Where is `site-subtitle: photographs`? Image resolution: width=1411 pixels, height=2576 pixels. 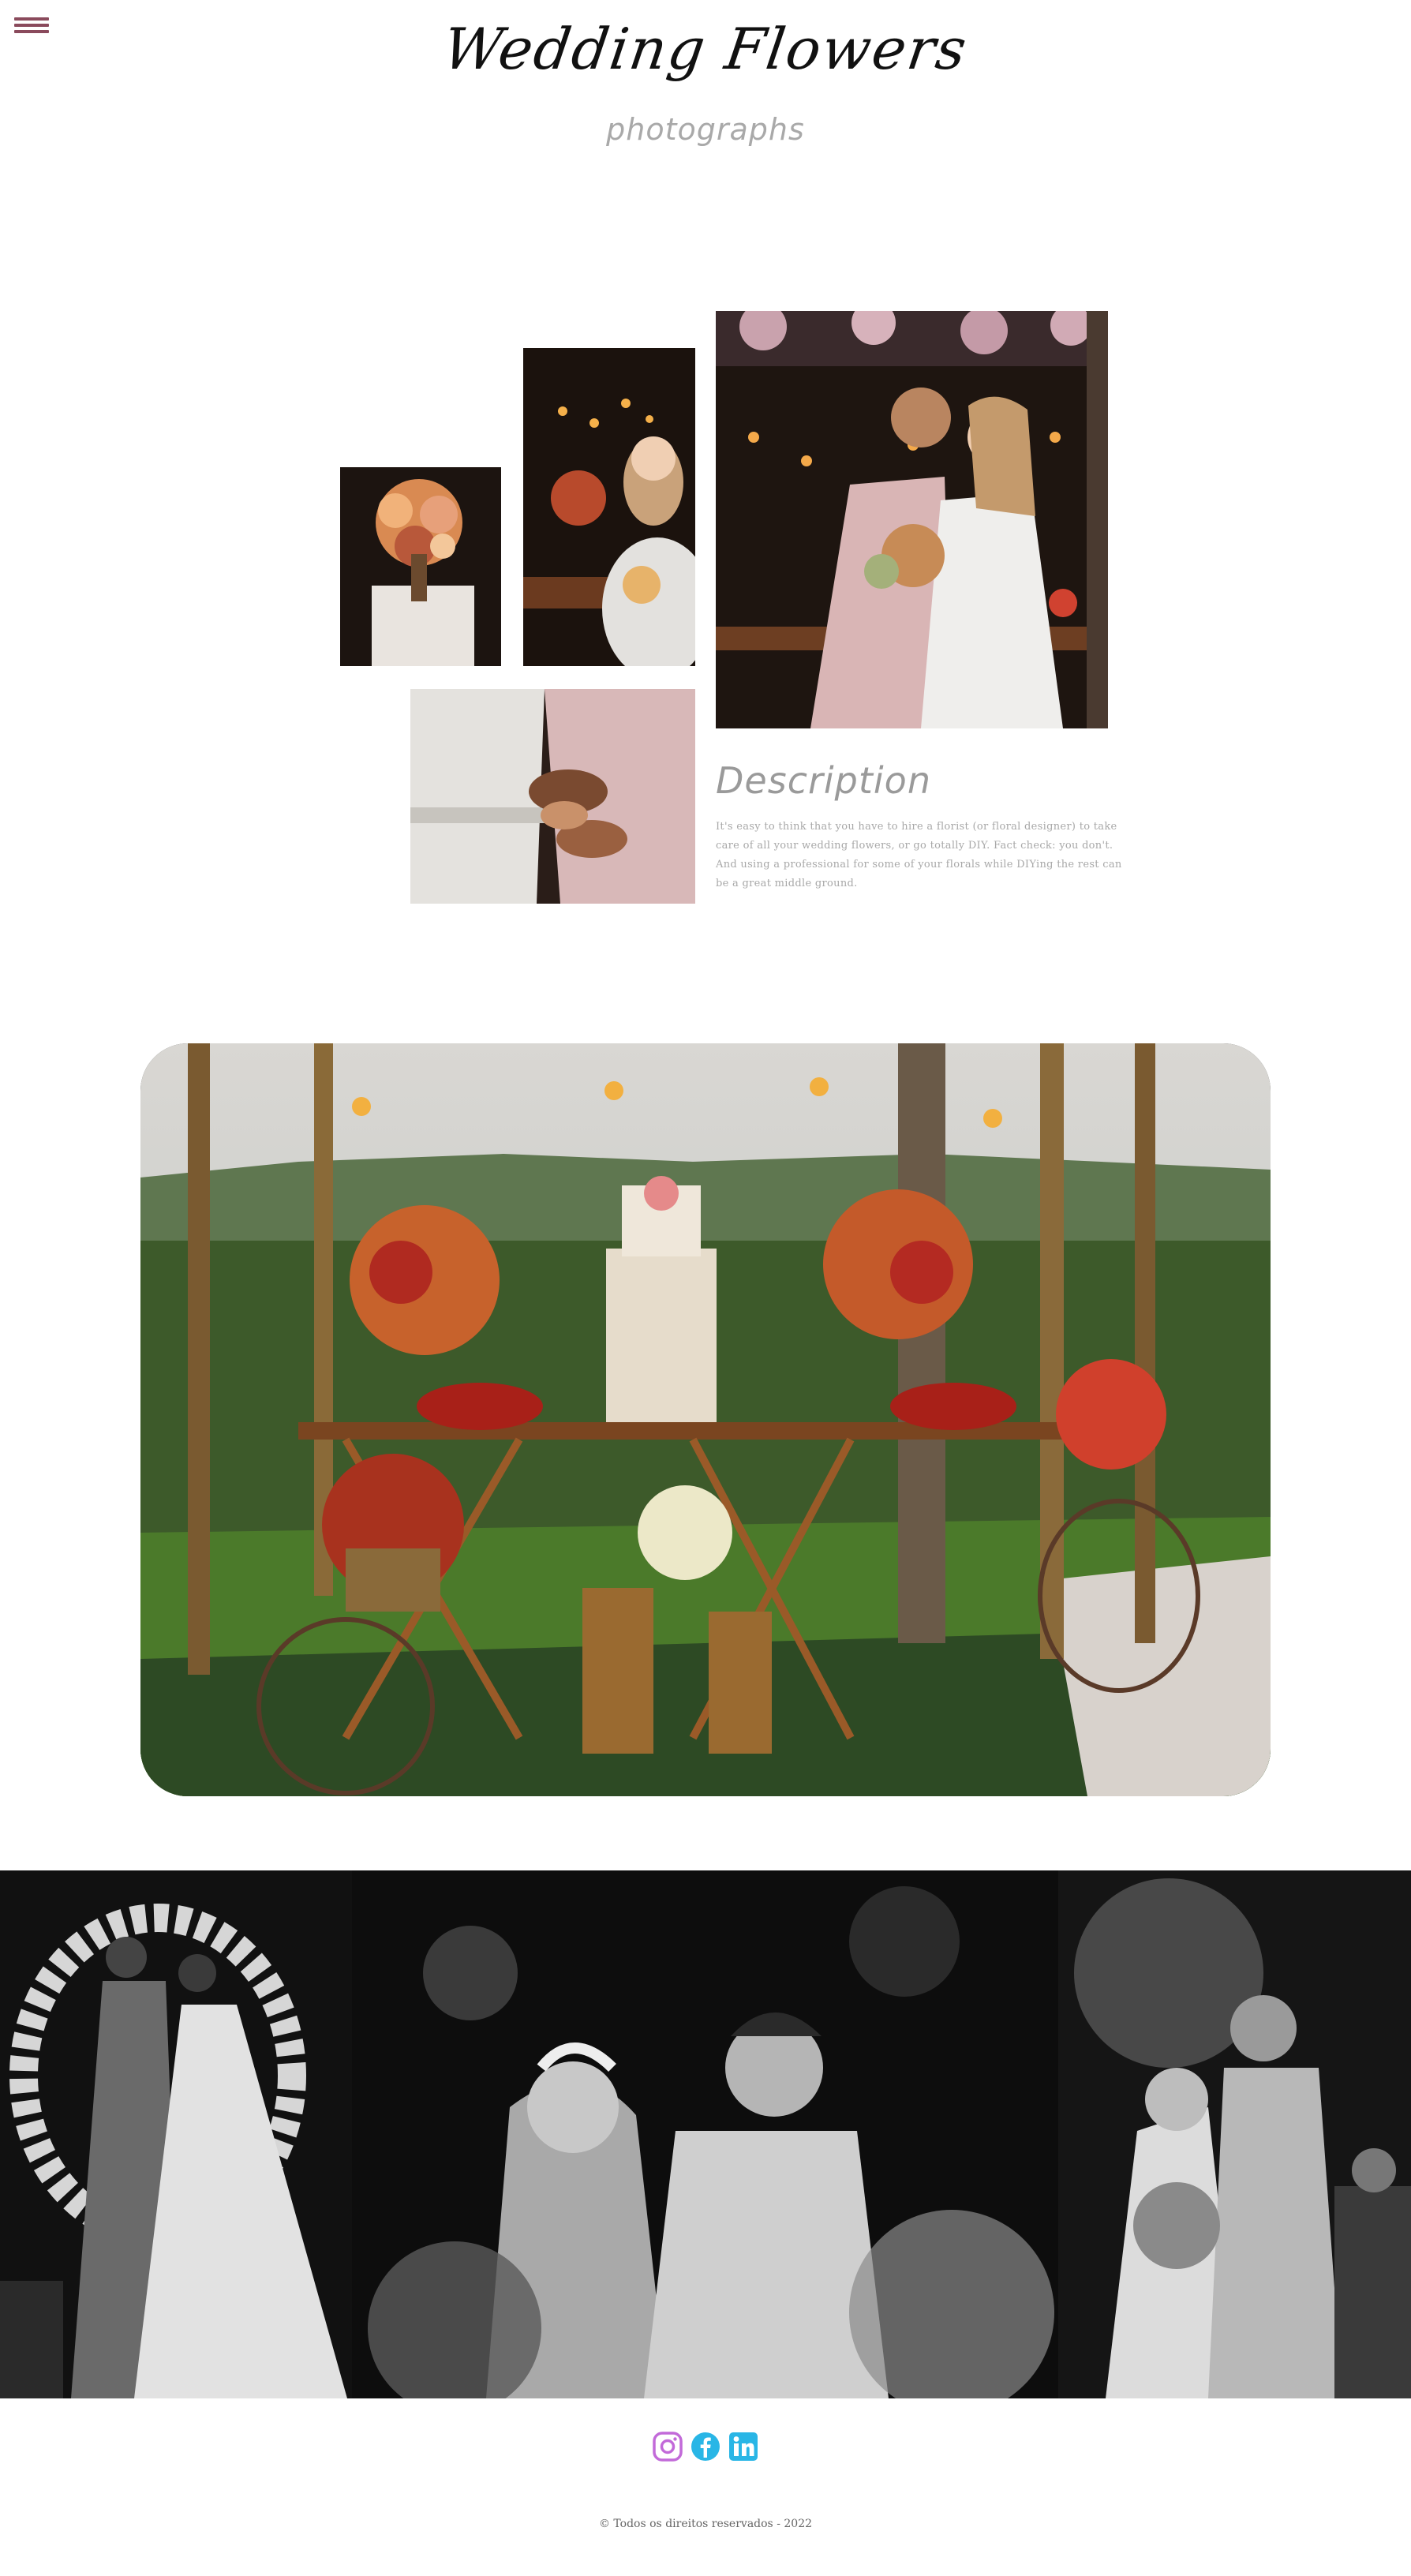
site-subtitle: photographs is located at coordinates (705, 129).